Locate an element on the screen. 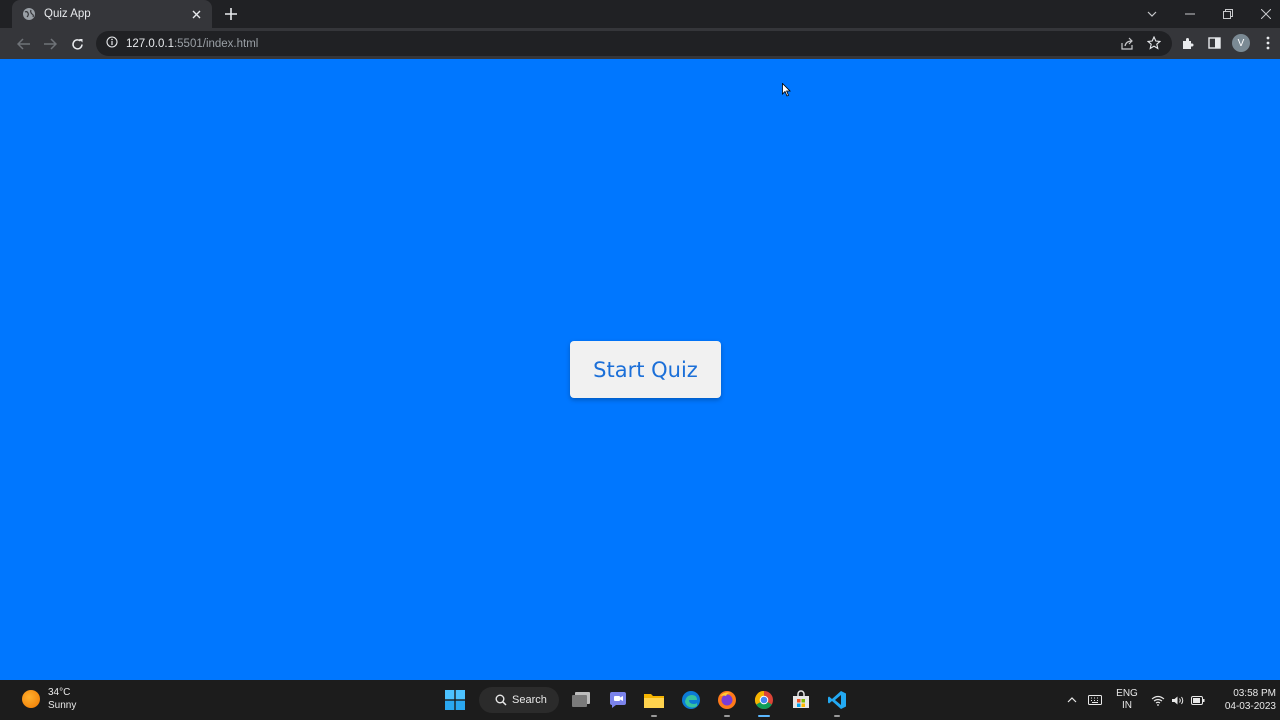  wifi-icon is located at coordinates (1158, 700).